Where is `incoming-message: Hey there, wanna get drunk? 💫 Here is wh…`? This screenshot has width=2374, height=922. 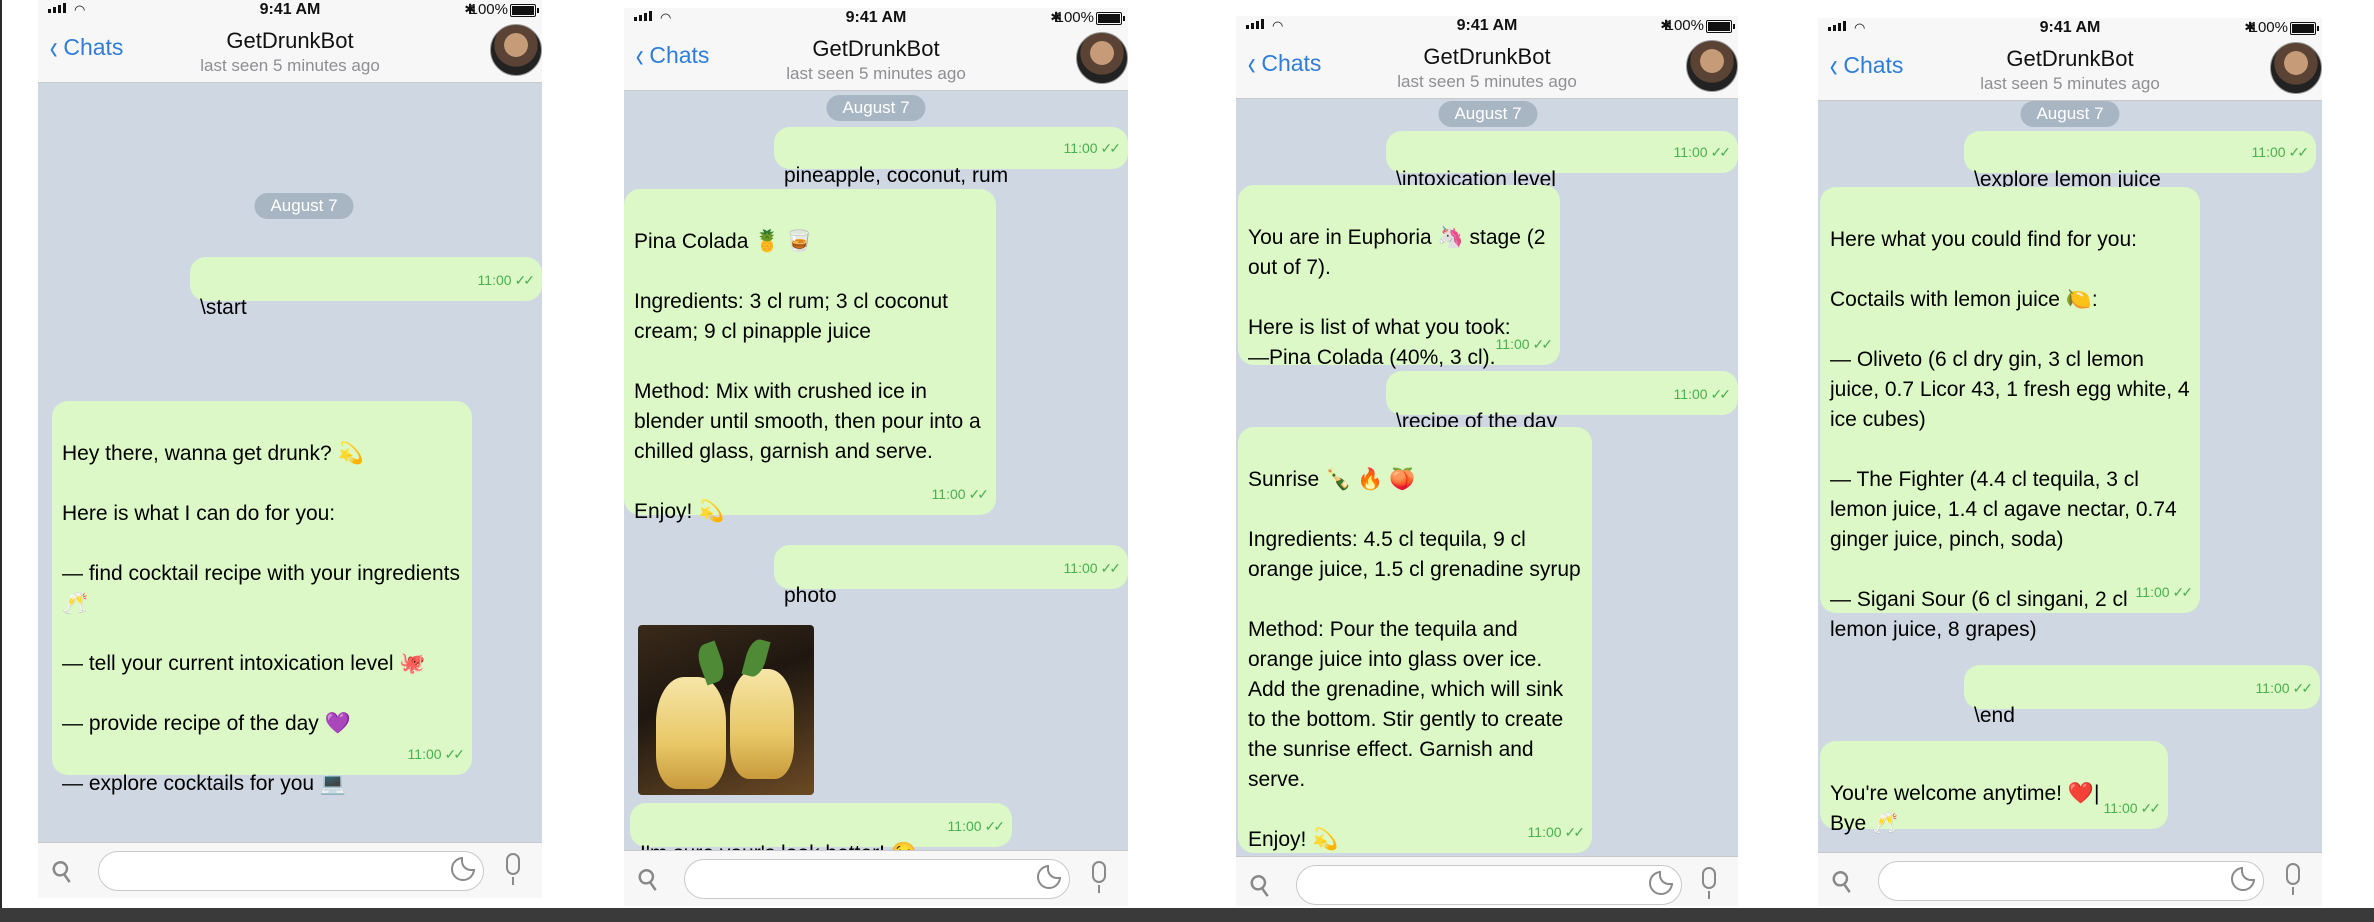
incoming-message: Hey there, wanna get drunk? 💫 Here is wh… is located at coordinates (262, 598).